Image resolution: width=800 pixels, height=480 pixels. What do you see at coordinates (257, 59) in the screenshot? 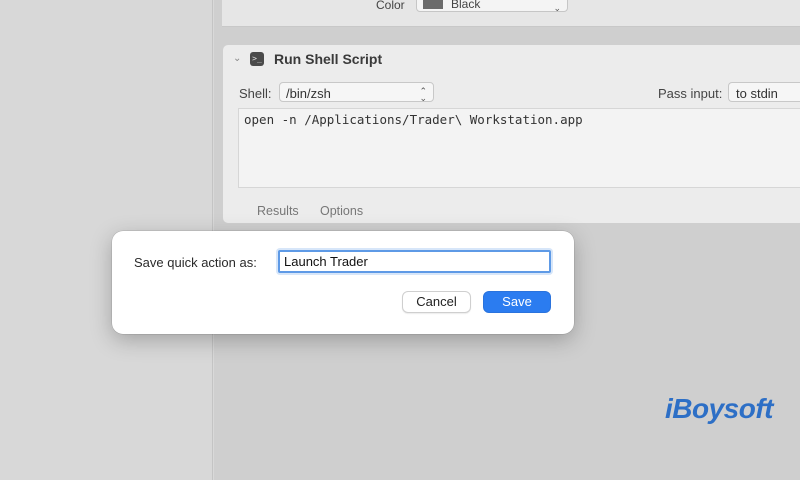
I see `terminal-icon: >_` at bounding box center [257, 59].